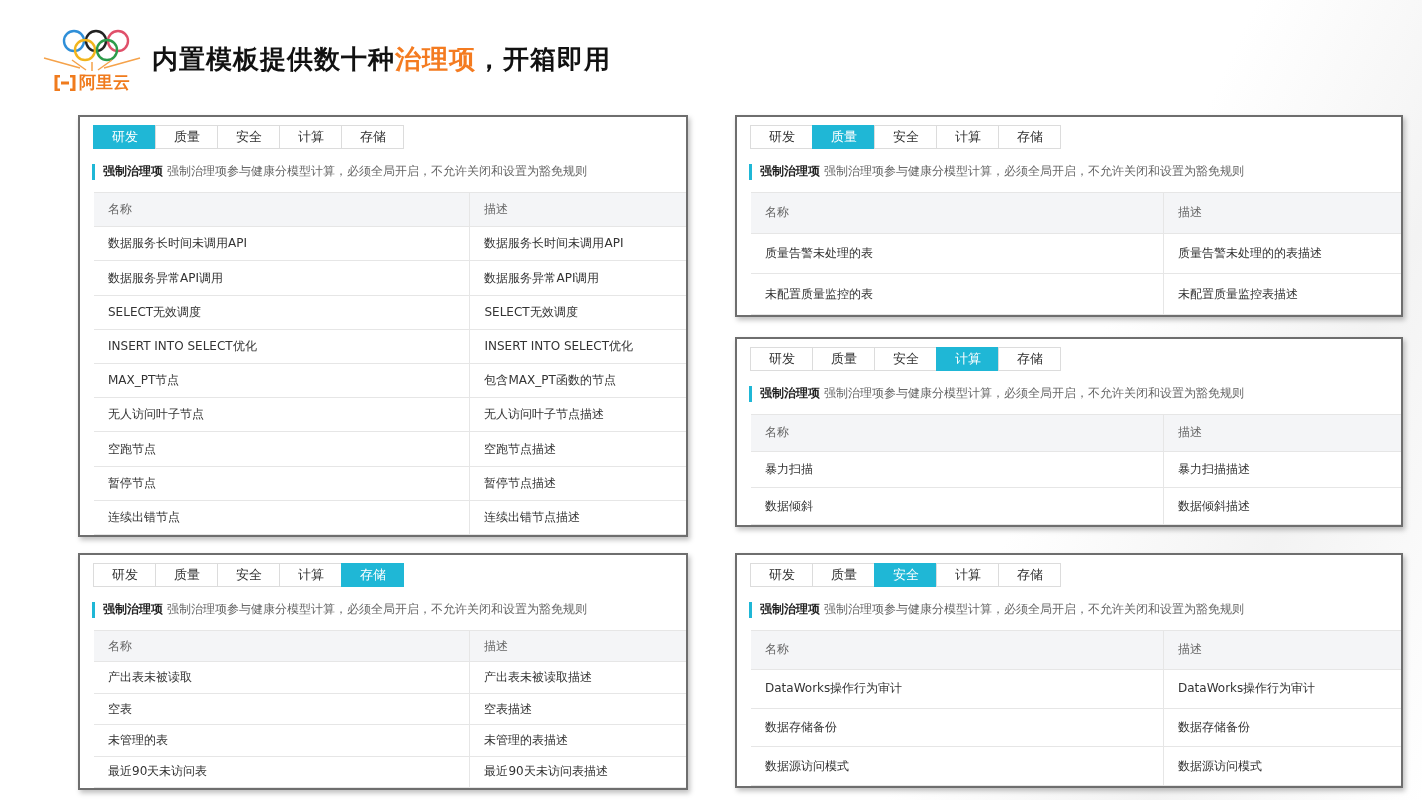 The image size is (1422, 800). Describe the element at coordinates (138, 740) in the screenshot. I see `table-cell-text: 未管理的表` at that location.